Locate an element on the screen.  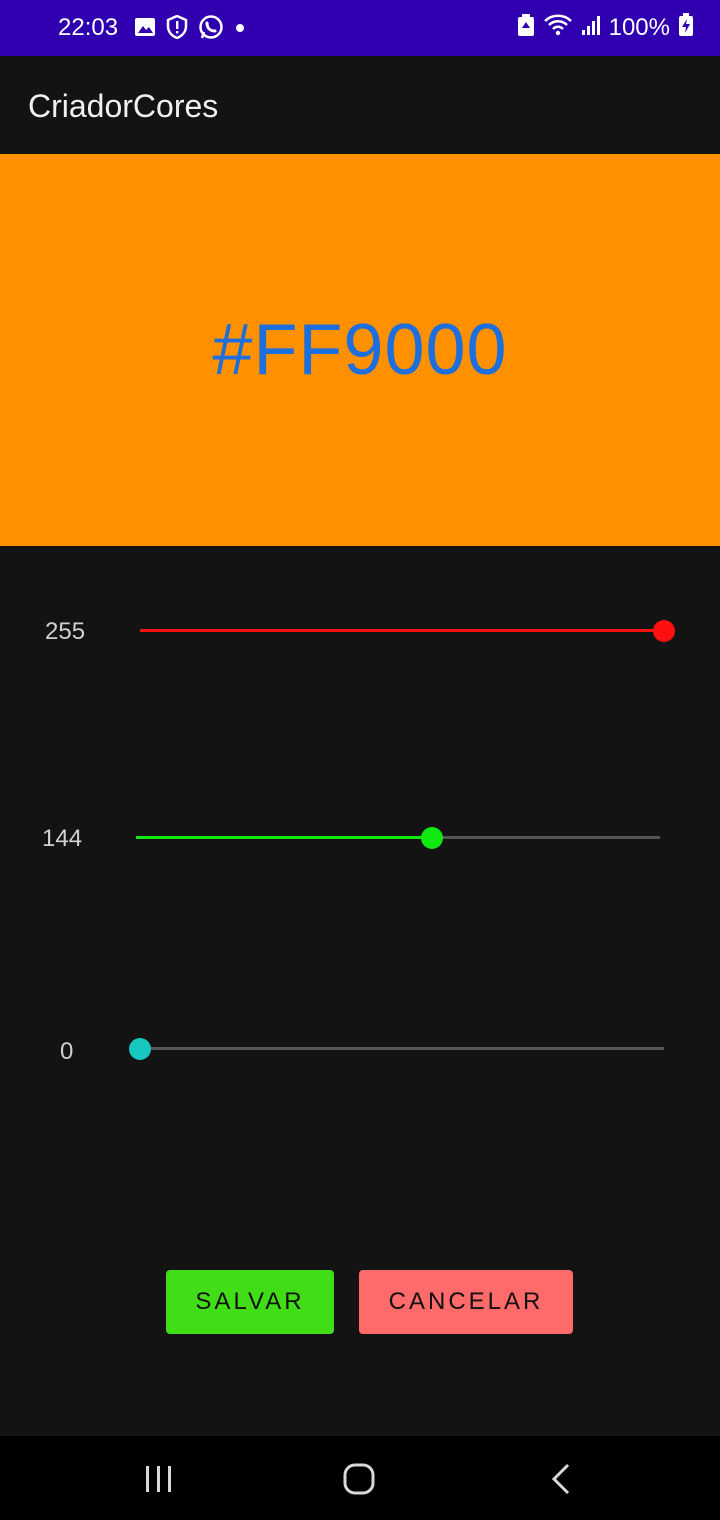
back-icon is located at coordinates (561, 1481).